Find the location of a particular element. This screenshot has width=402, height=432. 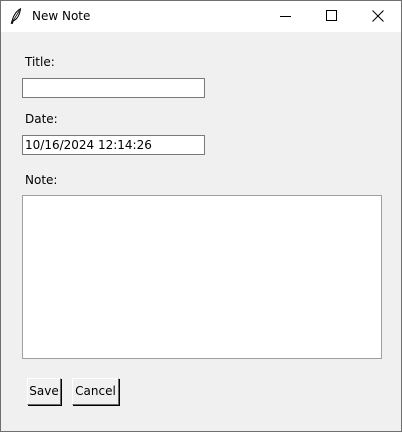

maximize-icon is located at coordinates (331, 15).